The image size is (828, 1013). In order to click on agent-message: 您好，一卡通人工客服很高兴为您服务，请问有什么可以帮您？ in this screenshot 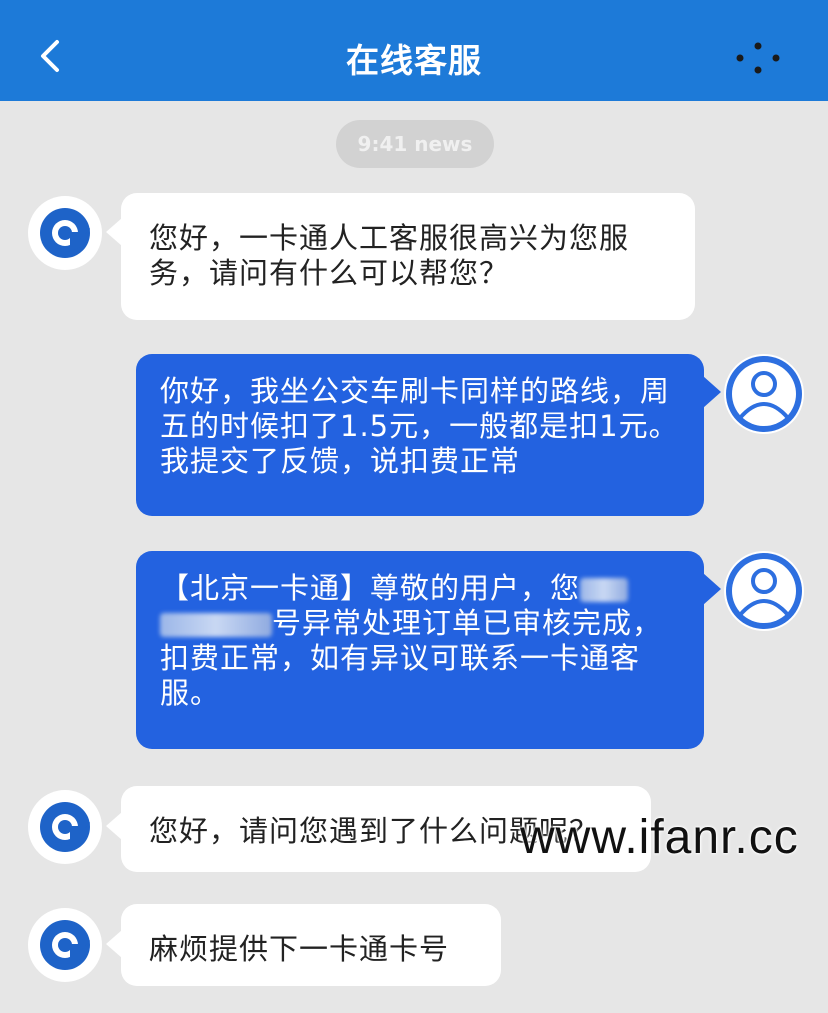, I will do `click(408, 256)`.